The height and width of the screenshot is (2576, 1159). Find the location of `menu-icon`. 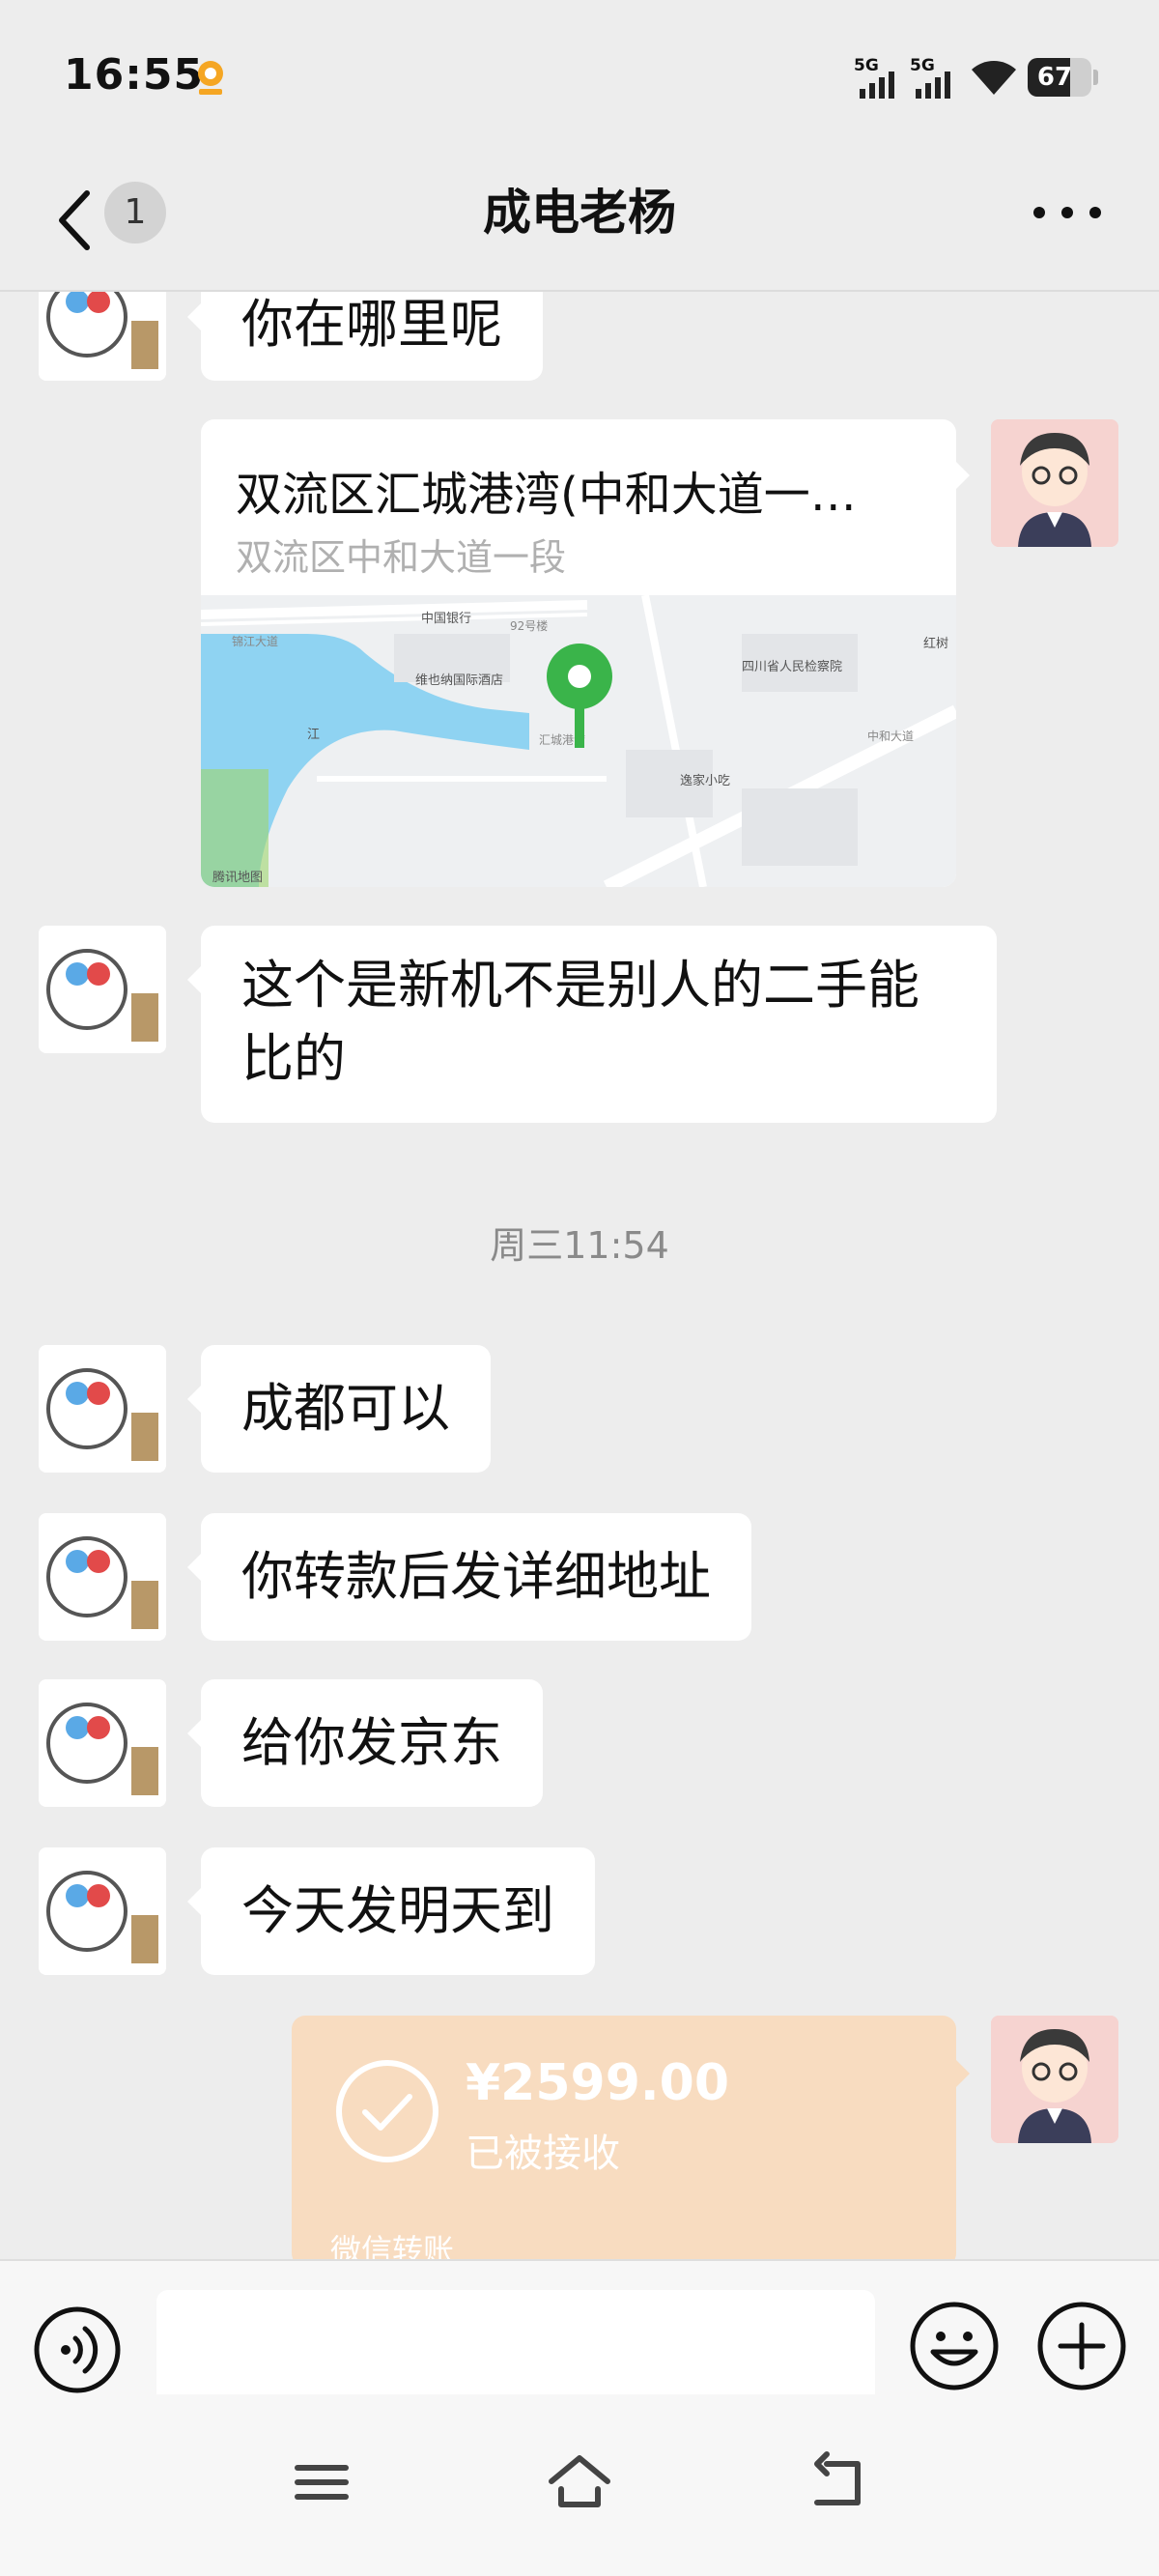

menu-icon is located at coordinates (321, 2482).